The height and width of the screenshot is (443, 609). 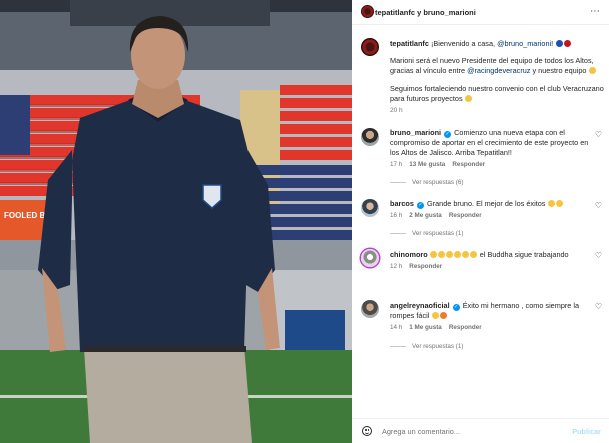 What do you see at coordinates (409, 254) in the screenshot?
I see `comment-username: chinomoro` at bounding box center [409, 254].